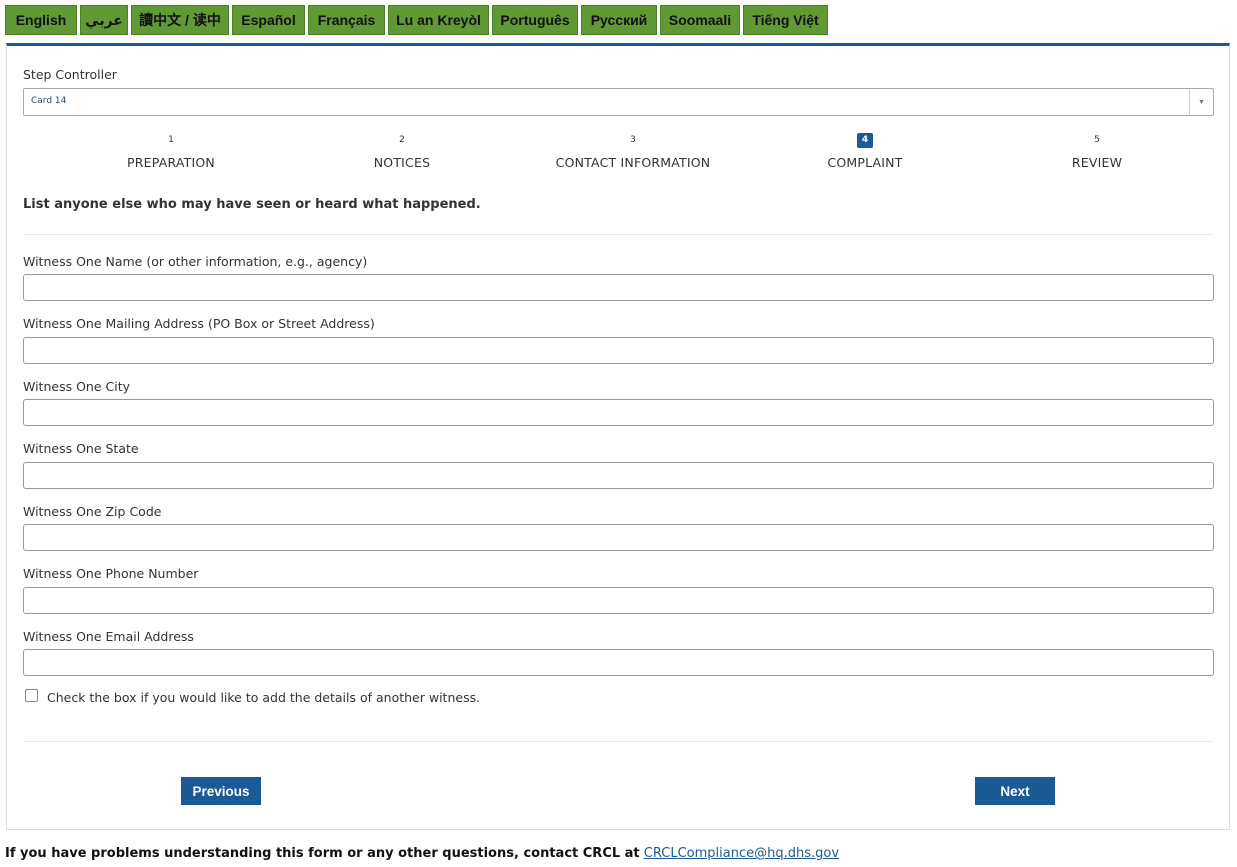 This screenshot has width=1237, height=867. What do you see at coordinates (402, 140) in the screenshot?
I see `step-number: 2` at bounding box center [402, 140].